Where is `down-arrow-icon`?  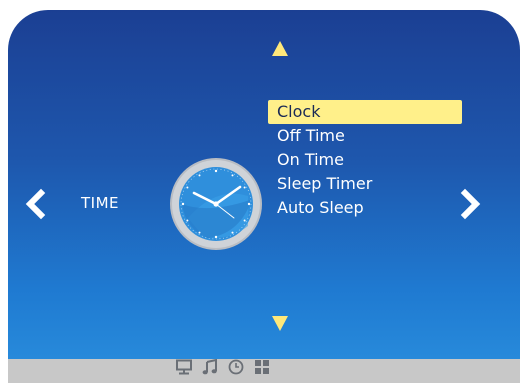 down-arrow-icon is located at coordinates (280, 323).